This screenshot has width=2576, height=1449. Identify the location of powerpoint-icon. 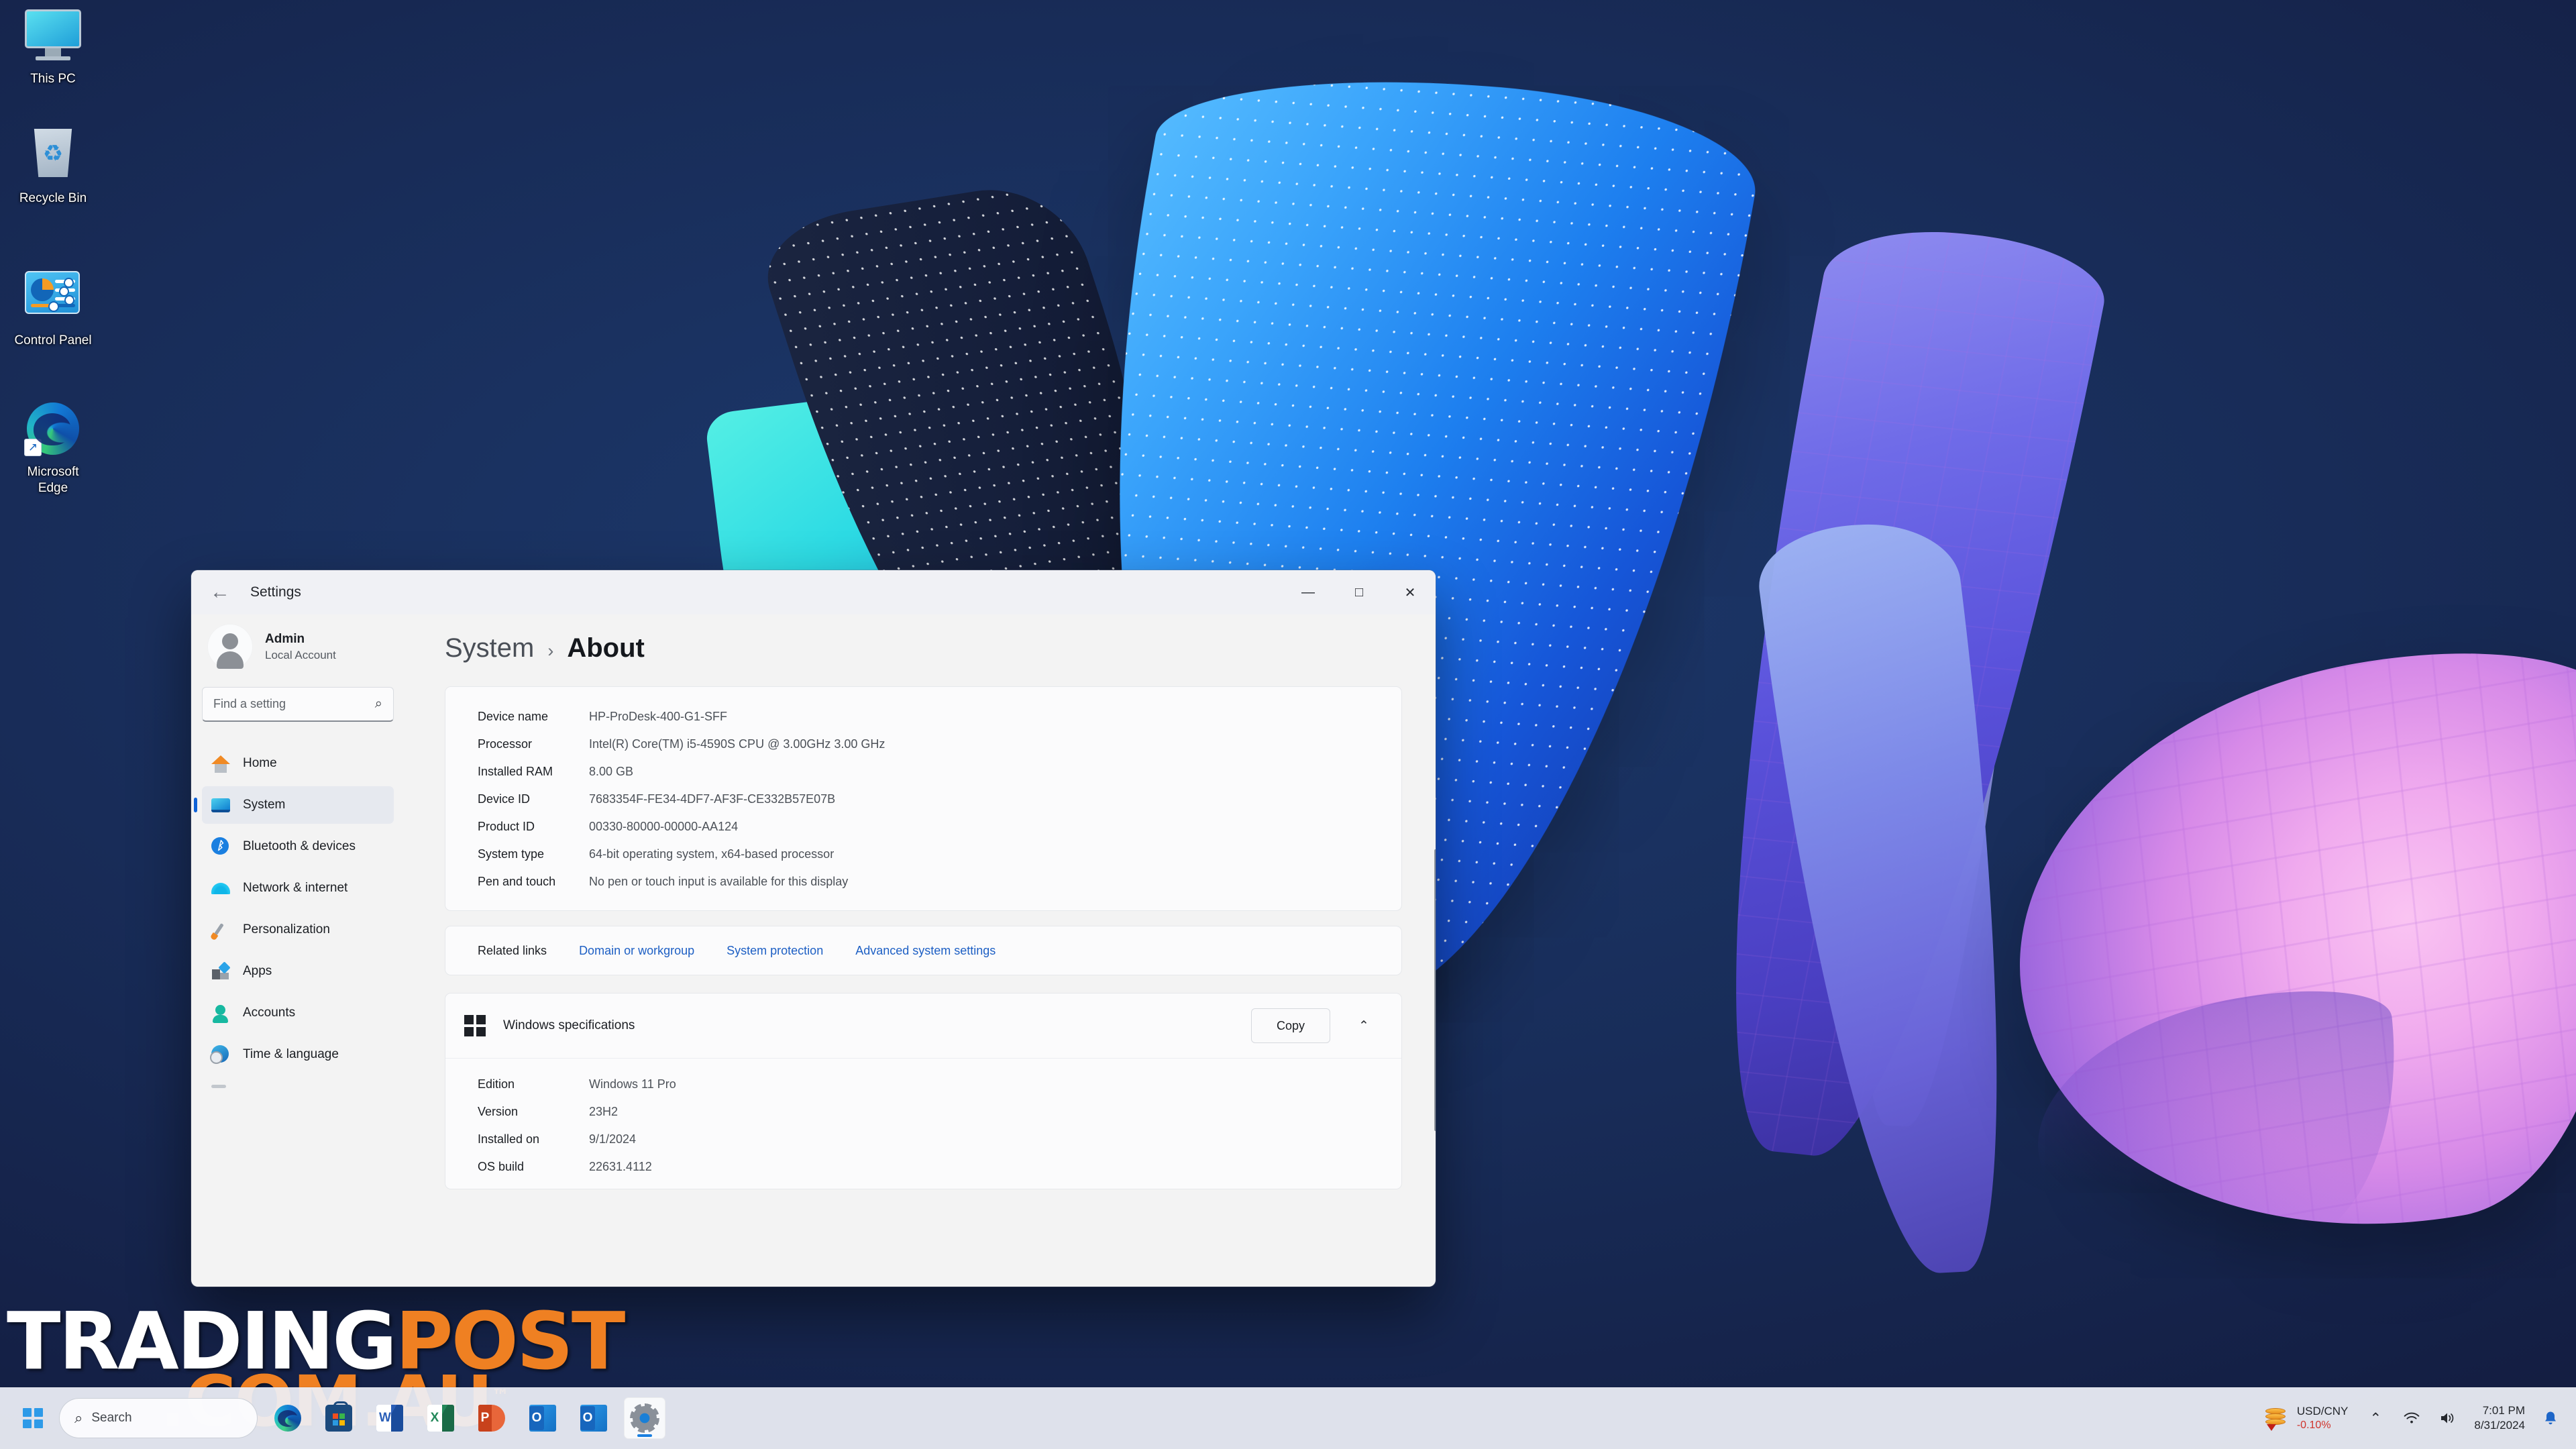
(491, 1418).